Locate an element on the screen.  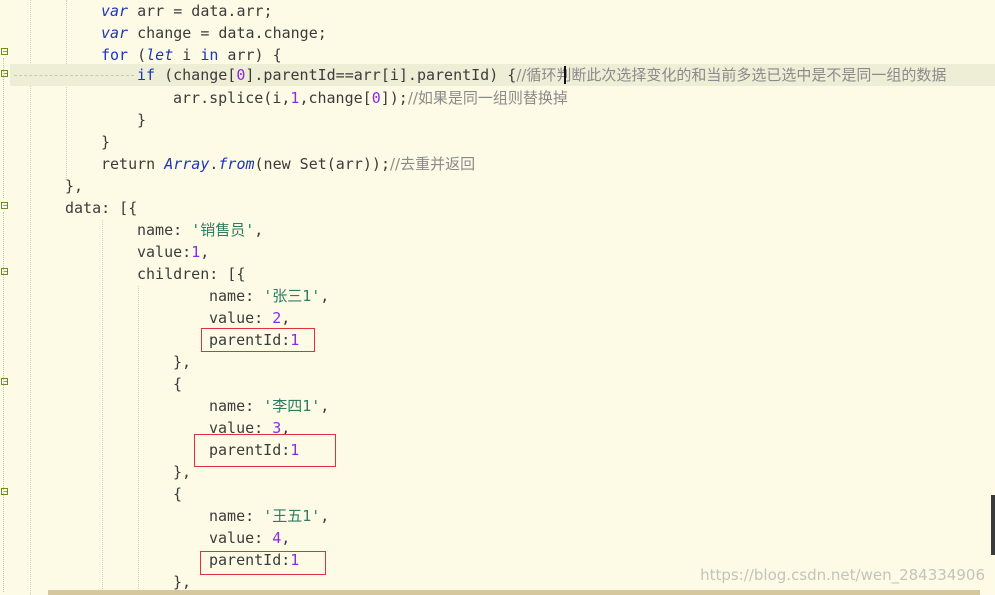
number-literal: 4 is located at coordinates (277, 538).